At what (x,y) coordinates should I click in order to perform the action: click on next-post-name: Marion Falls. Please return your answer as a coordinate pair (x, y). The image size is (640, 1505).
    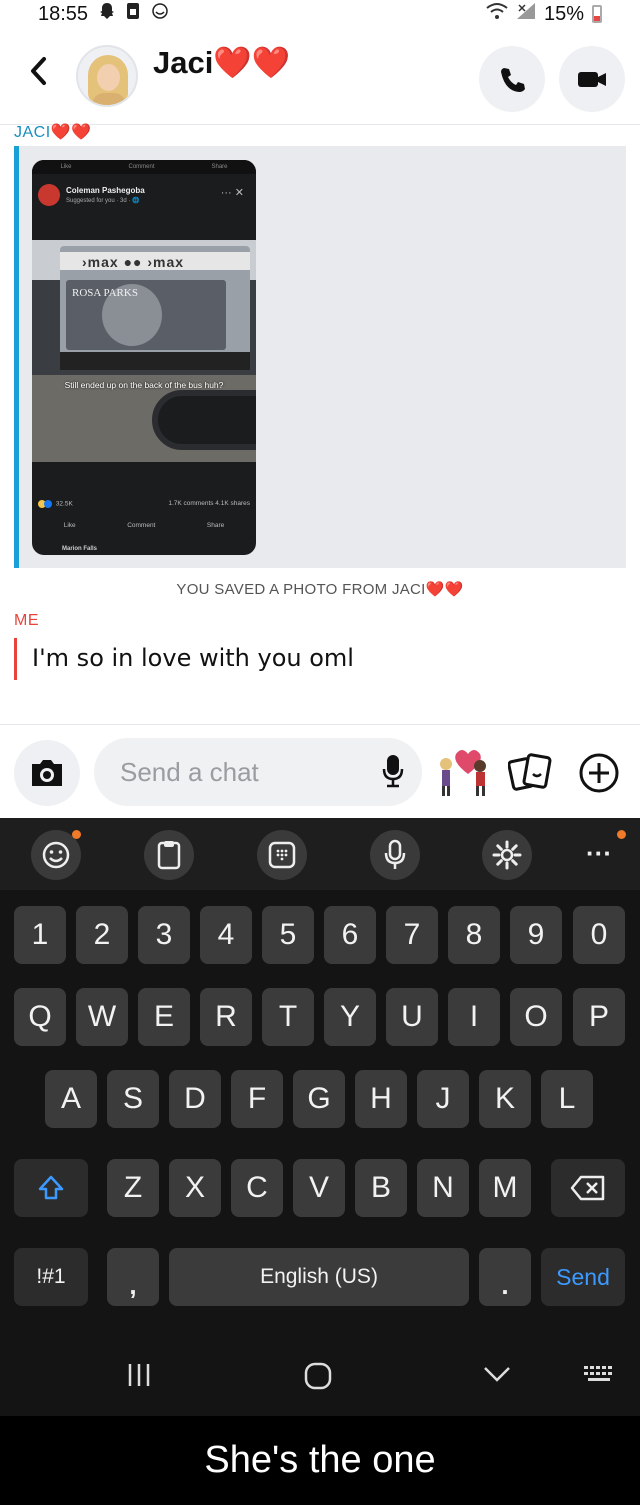
    Looking at the image, I should click on (80, 549).